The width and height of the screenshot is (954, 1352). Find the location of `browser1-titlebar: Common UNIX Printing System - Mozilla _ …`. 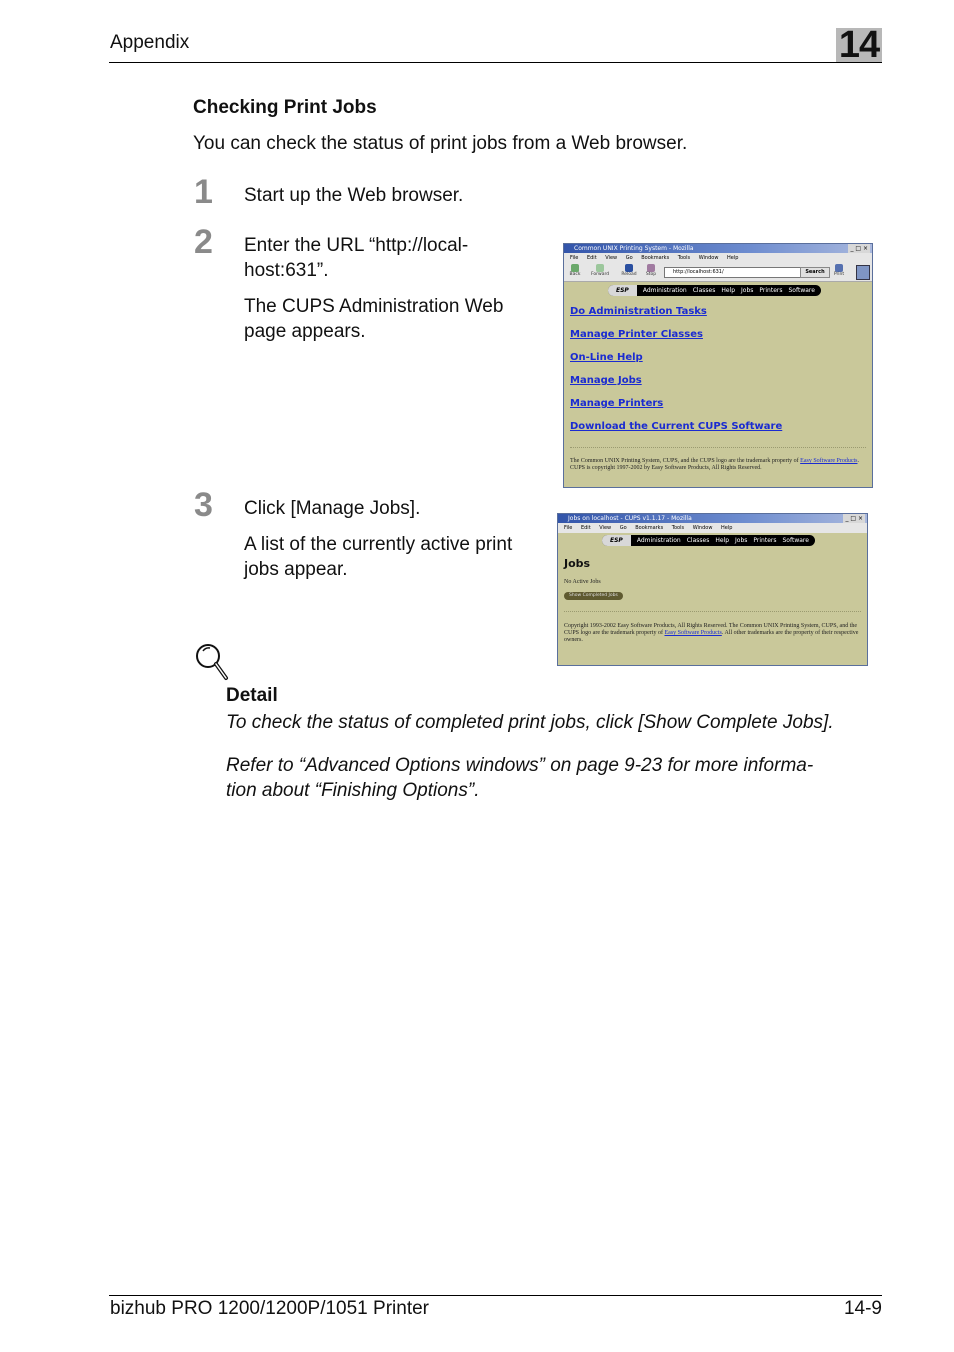

browser1-titlebar: Common UNIX Printing System - Mozilla _ … is located at coordinates (718, 248).